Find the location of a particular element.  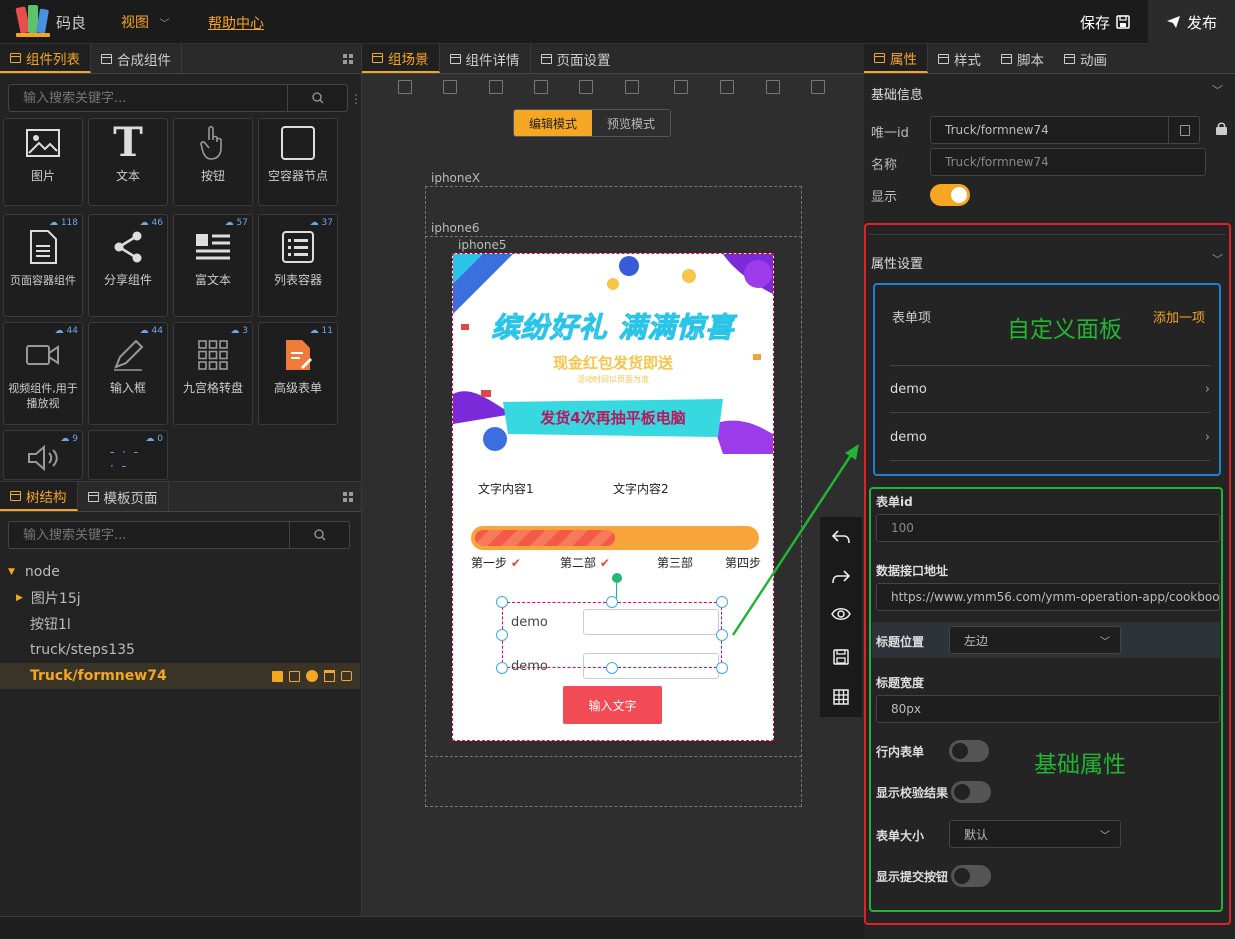

bring-front-icon is located at coordinates (773, 87).